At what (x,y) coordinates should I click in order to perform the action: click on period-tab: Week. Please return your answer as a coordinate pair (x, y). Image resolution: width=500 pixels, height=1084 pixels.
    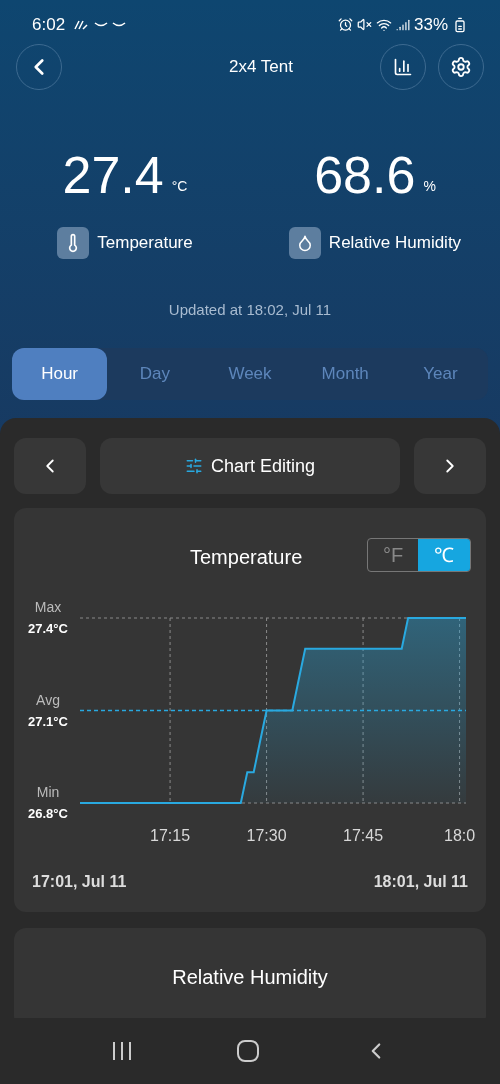
    Looking at the image, I should click on (250, 373).